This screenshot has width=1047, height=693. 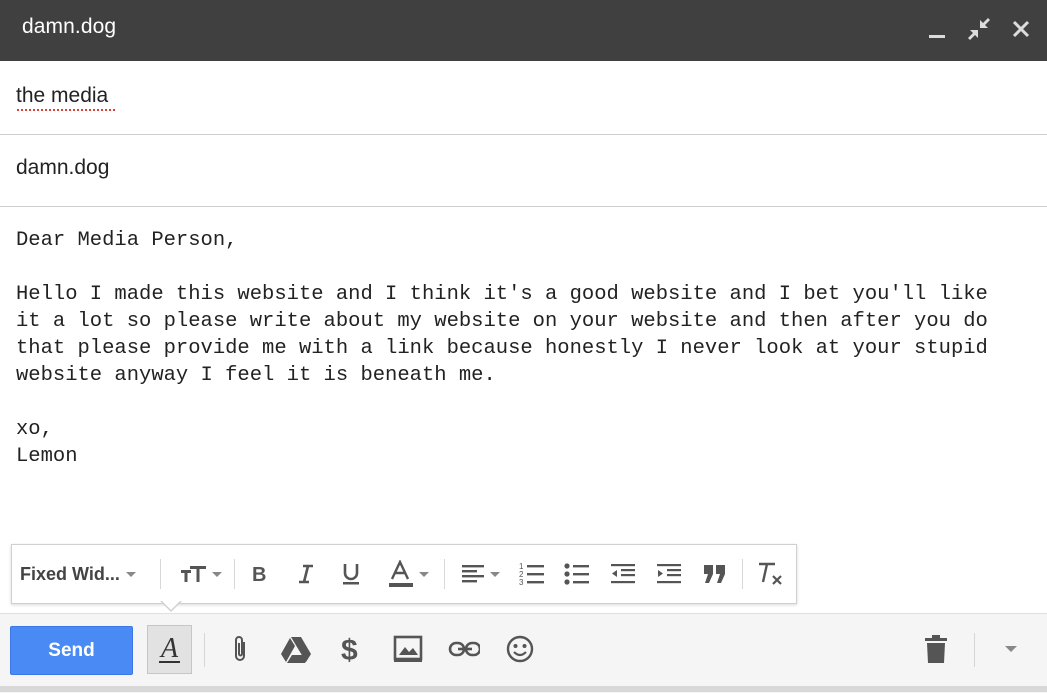 I want to click on attach-icon, so click(x=240, y=648).